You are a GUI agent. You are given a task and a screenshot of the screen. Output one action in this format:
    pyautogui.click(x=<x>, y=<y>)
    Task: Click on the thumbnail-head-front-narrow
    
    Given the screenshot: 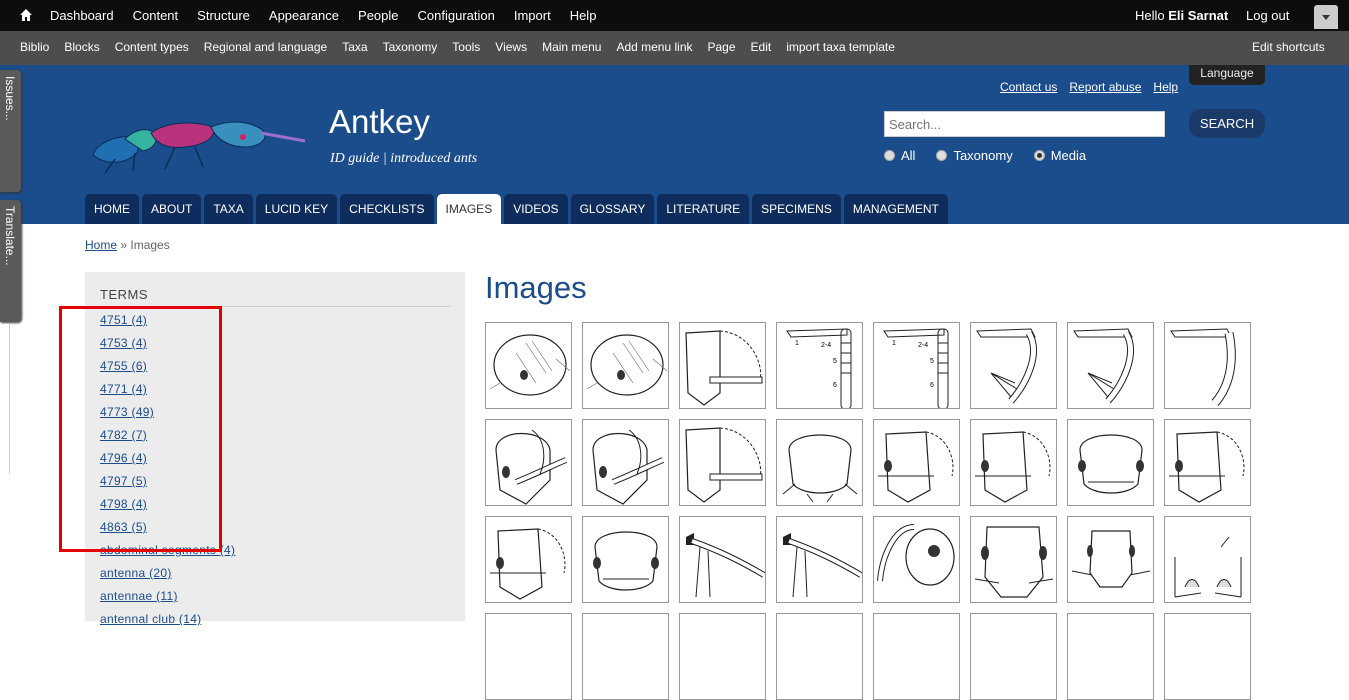 What is the action you would take?
    pyautogui.click(x=1110, y=559)
    